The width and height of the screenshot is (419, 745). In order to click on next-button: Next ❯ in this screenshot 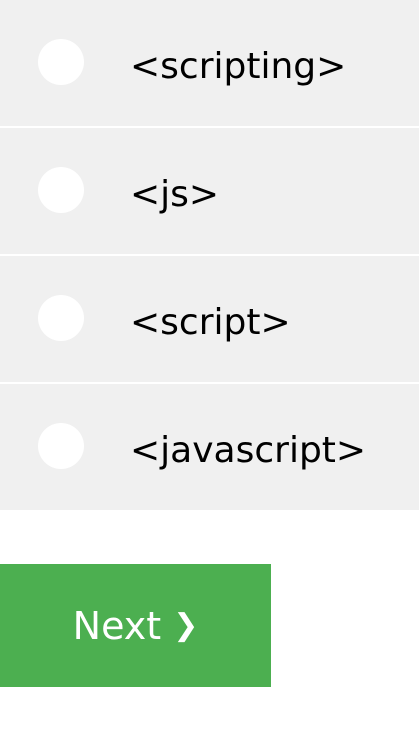, I will do `click(135, 625)`.